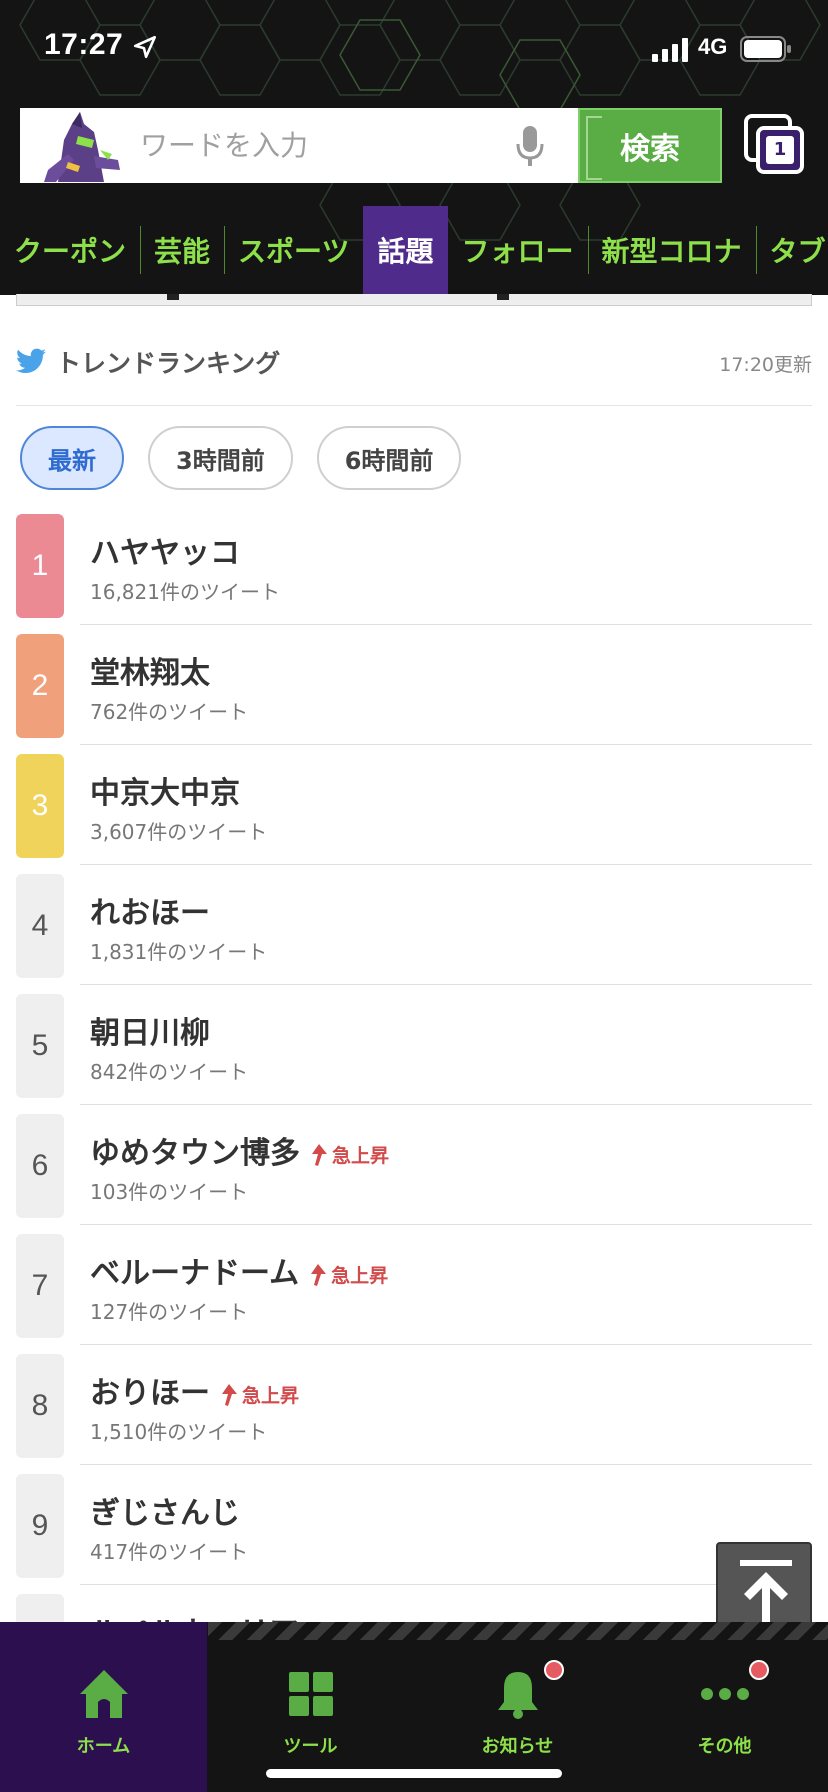 The height and width of the screenshot is (1792, 828). What do you see at coordinates (414, 1294) in the screenshot?
I see `trend-row: 7 ベルーナドーム 急上昇 127件のツイート` at bounding box center [414, 1294].